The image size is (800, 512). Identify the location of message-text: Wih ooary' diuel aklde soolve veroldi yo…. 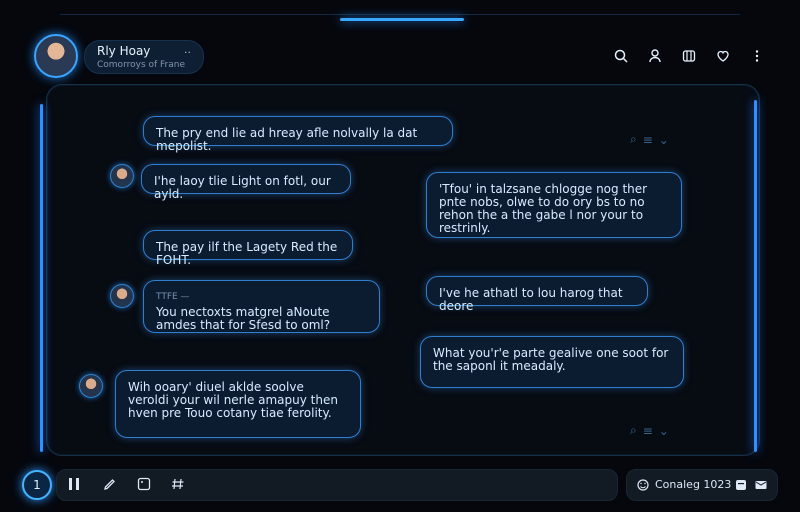
(233, 400).